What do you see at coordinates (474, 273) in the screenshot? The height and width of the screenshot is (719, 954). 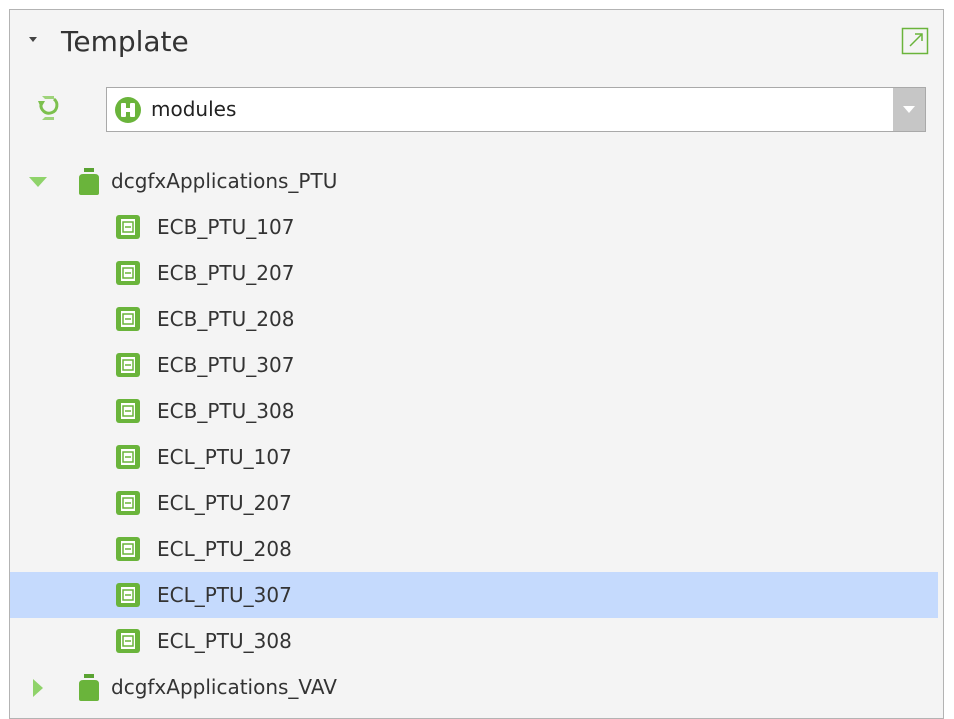 I see `tree-item-row: ECB_PTU_207` at bounding box center [474, 273].